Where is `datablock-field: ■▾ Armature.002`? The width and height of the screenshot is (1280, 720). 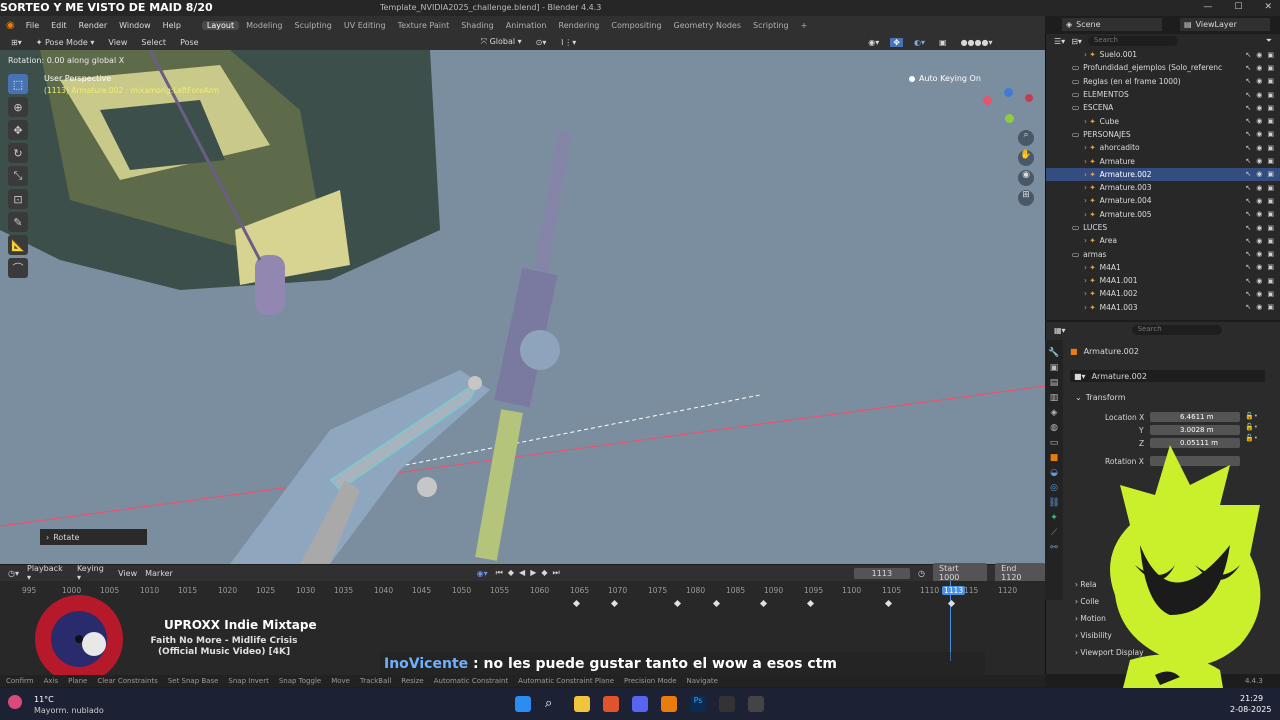 datablock-field: ■▾ Armature.002 is located at coordinates (1167, 376).